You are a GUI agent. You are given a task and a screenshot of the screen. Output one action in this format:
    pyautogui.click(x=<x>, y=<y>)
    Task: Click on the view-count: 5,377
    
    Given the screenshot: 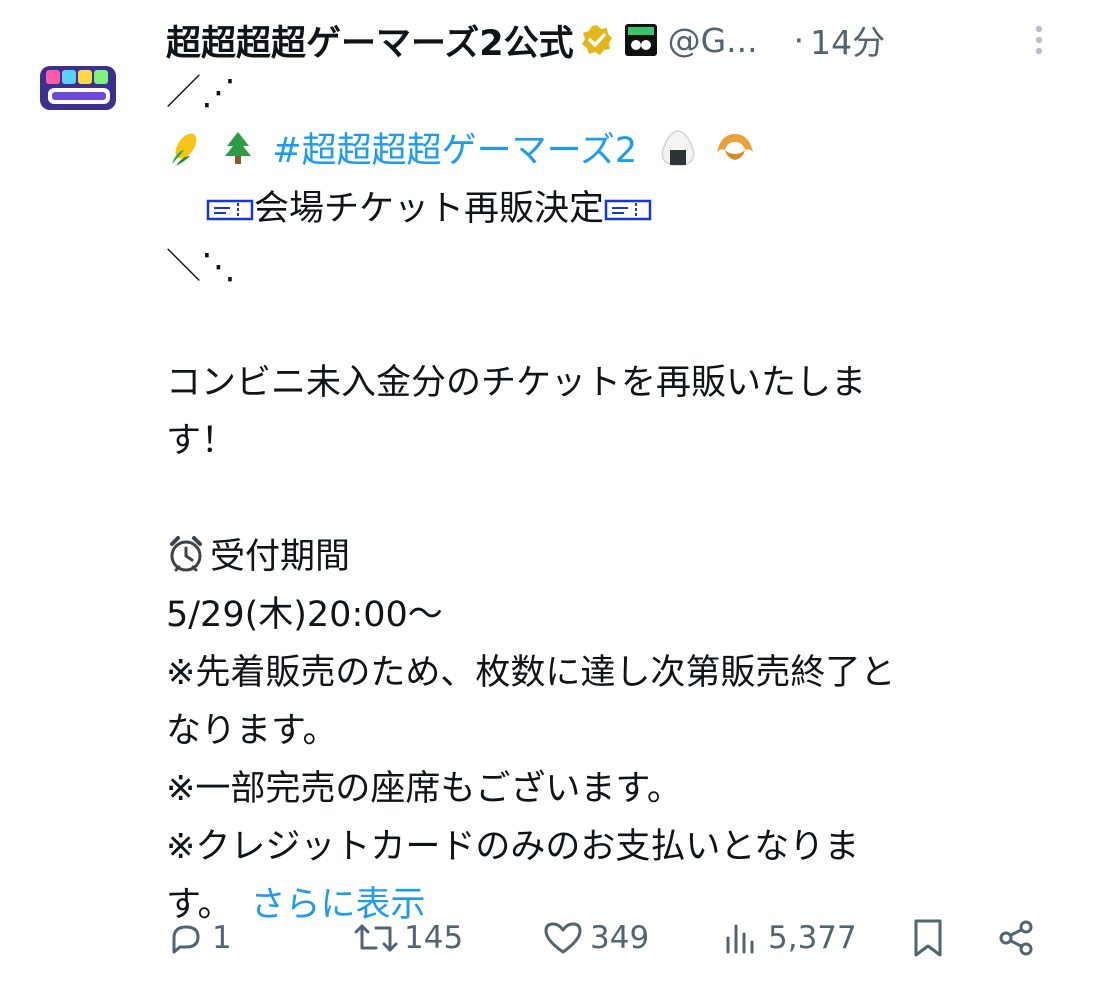 What is the action you would take?
    pyautogui.click(x=812, y=938)
    